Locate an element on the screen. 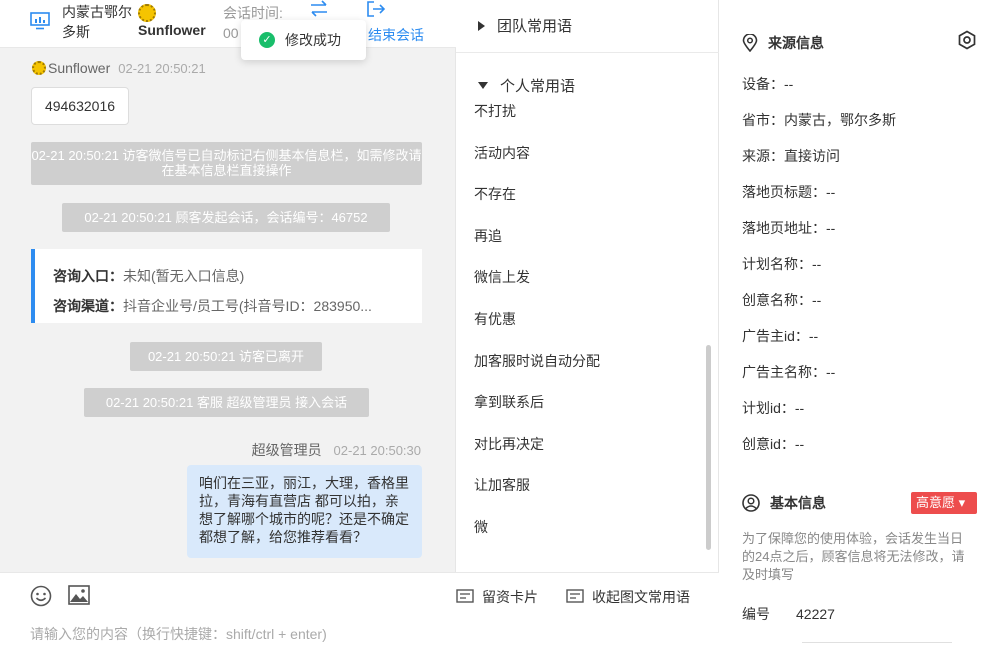 The width and height of the screenshot is (982, 647). image-icon is located at coordinates (79, 595).